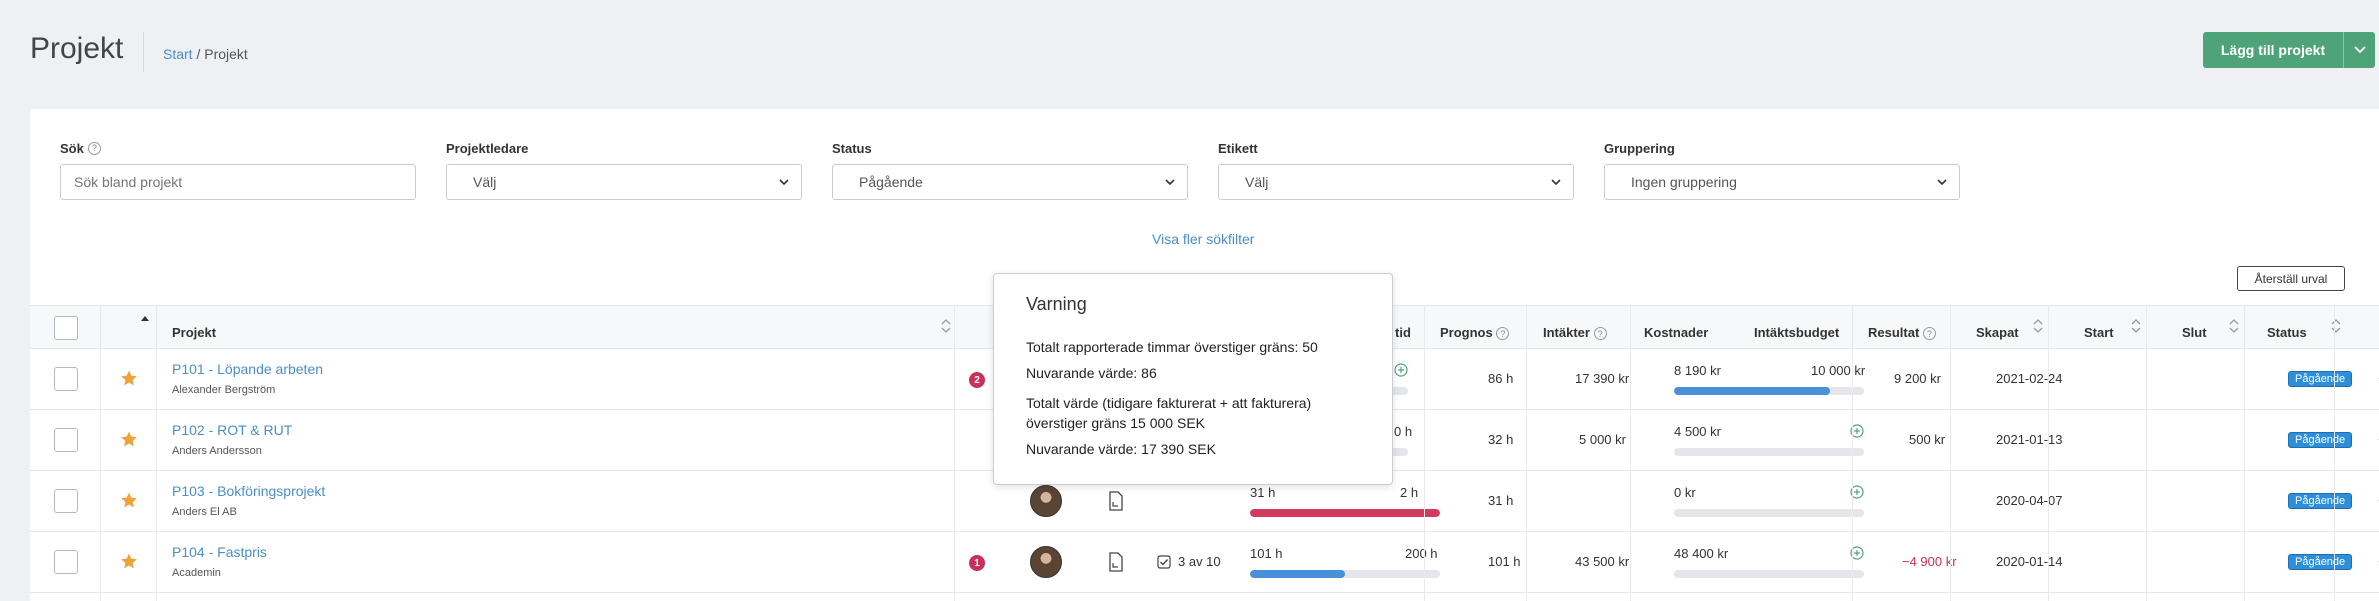 This screenshot has height=601, width=2379. Describe the element at coordinates (178, 54) in the screenshot. I see `breadcrumb-home-link: Start` at that location.